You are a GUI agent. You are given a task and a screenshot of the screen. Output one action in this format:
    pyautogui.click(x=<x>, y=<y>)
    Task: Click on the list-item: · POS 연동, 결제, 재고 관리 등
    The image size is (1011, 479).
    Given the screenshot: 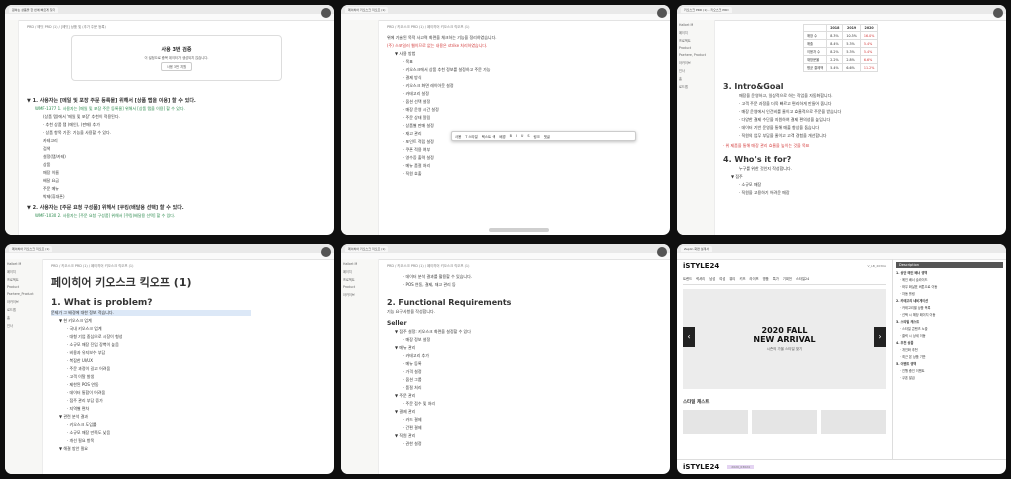 What is the action you would take?
    pyautogui.click(x=524, y=285)
    